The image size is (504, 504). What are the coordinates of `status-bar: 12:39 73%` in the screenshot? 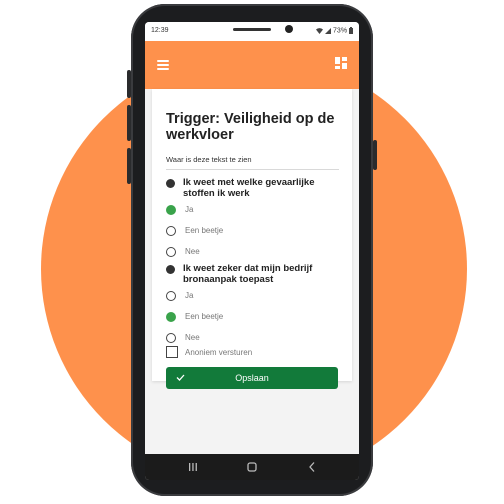 It's located at (252, 31).